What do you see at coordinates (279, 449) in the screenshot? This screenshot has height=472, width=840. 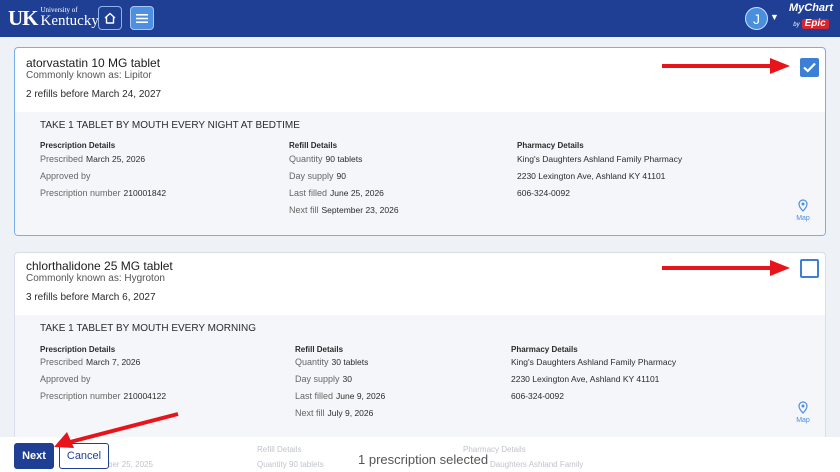 I see `ghost-refill-heading: Refill Details` at bounding box center [279, 449].